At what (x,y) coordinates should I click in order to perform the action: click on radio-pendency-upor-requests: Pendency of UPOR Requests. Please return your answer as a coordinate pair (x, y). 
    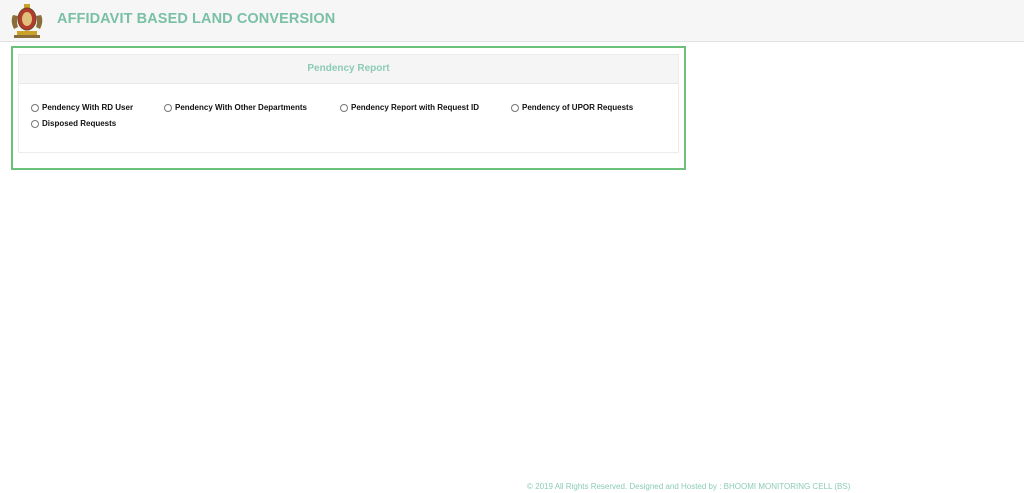
    Looking at the image, I should click on (572, 107).